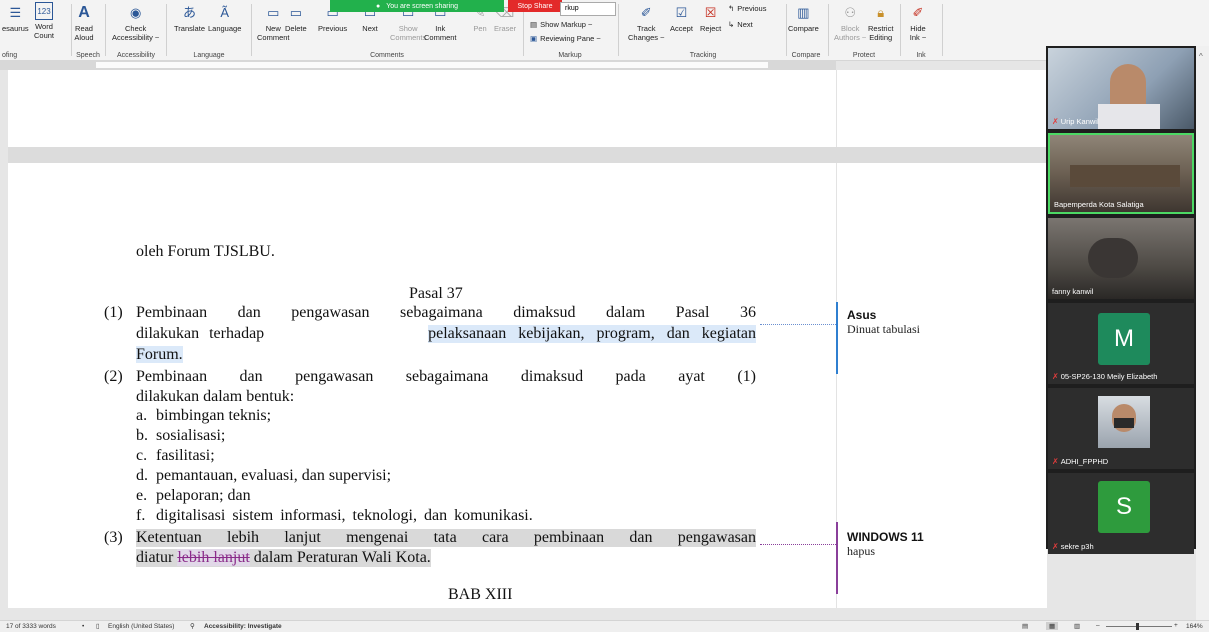 This screenshot has height=632, width=1209. What do you see at coordinates (1194, 626) in the screenshot?
I see `zoom-level: 164%` at bounding box center [1194, 626].